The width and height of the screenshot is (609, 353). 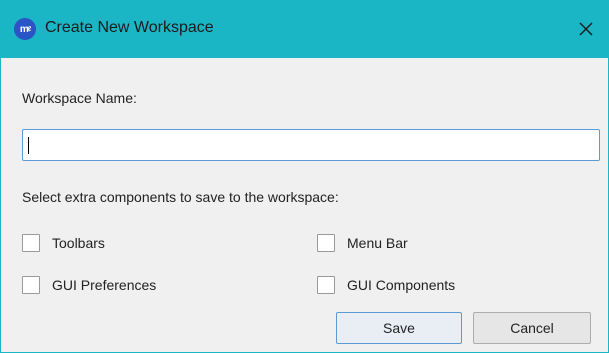 I want to click on toolbars-label: Toolbars, so click(x=78, y=243).